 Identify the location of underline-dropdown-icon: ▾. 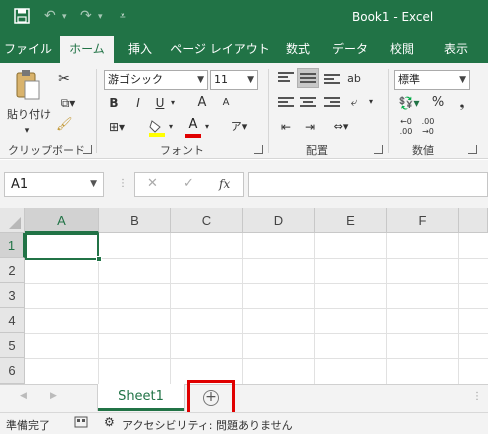
(173, 103).